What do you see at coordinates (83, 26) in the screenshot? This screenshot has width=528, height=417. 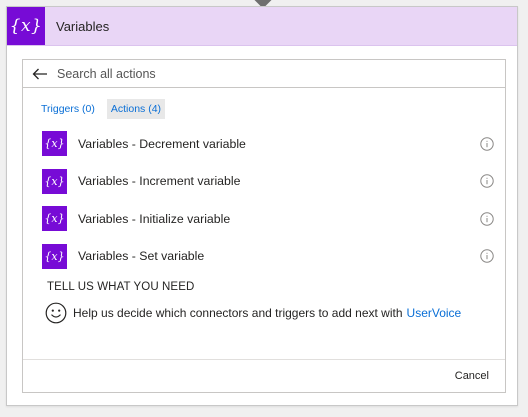 I see `card-title: Variables` at bounding box center [83, 26].